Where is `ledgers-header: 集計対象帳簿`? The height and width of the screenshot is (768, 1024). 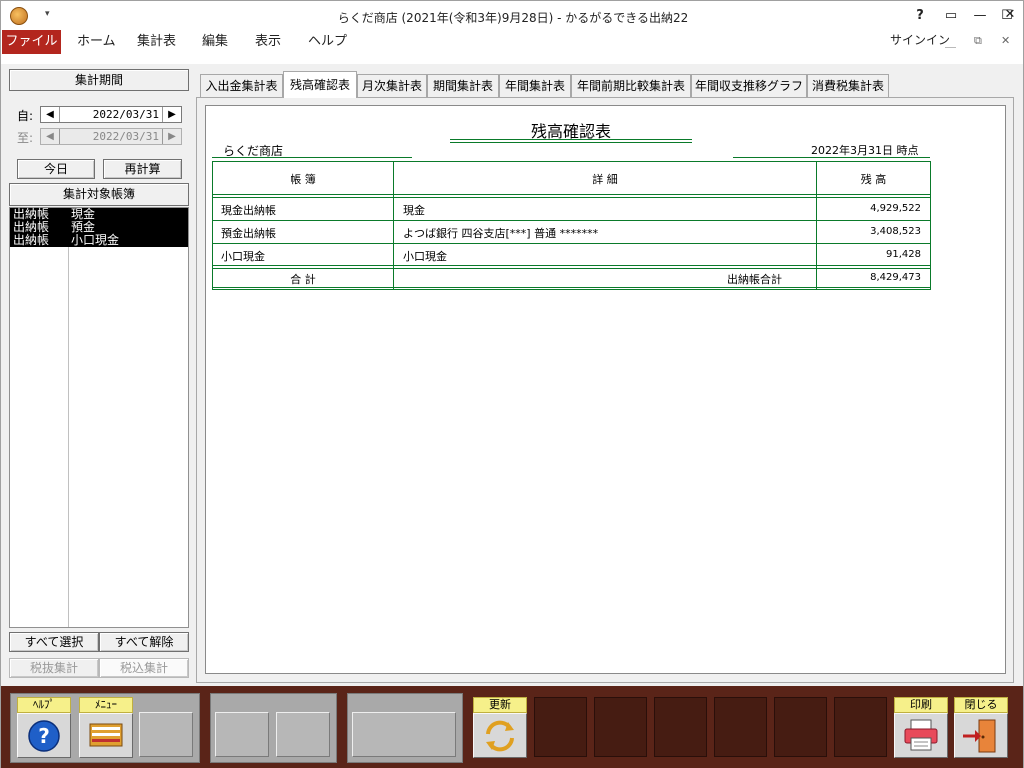
ledgers-header: 集計対象帳簿 is located at coordinates (99, 194).